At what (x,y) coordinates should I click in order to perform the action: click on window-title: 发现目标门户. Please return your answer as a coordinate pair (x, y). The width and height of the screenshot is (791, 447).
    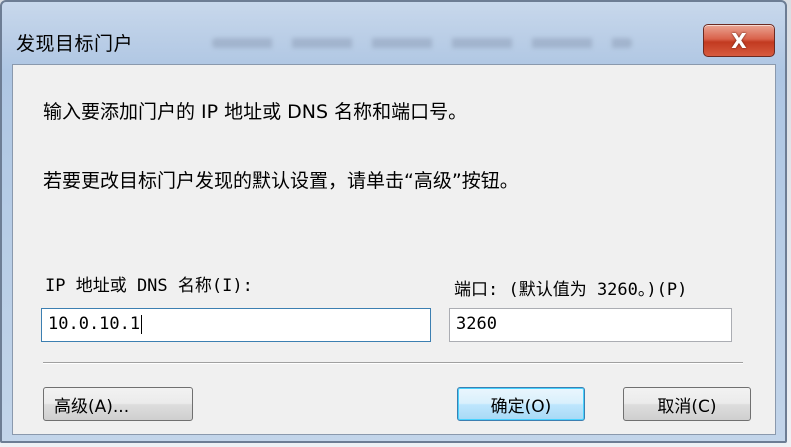
    Looking at the image, I should click on (75, 44).